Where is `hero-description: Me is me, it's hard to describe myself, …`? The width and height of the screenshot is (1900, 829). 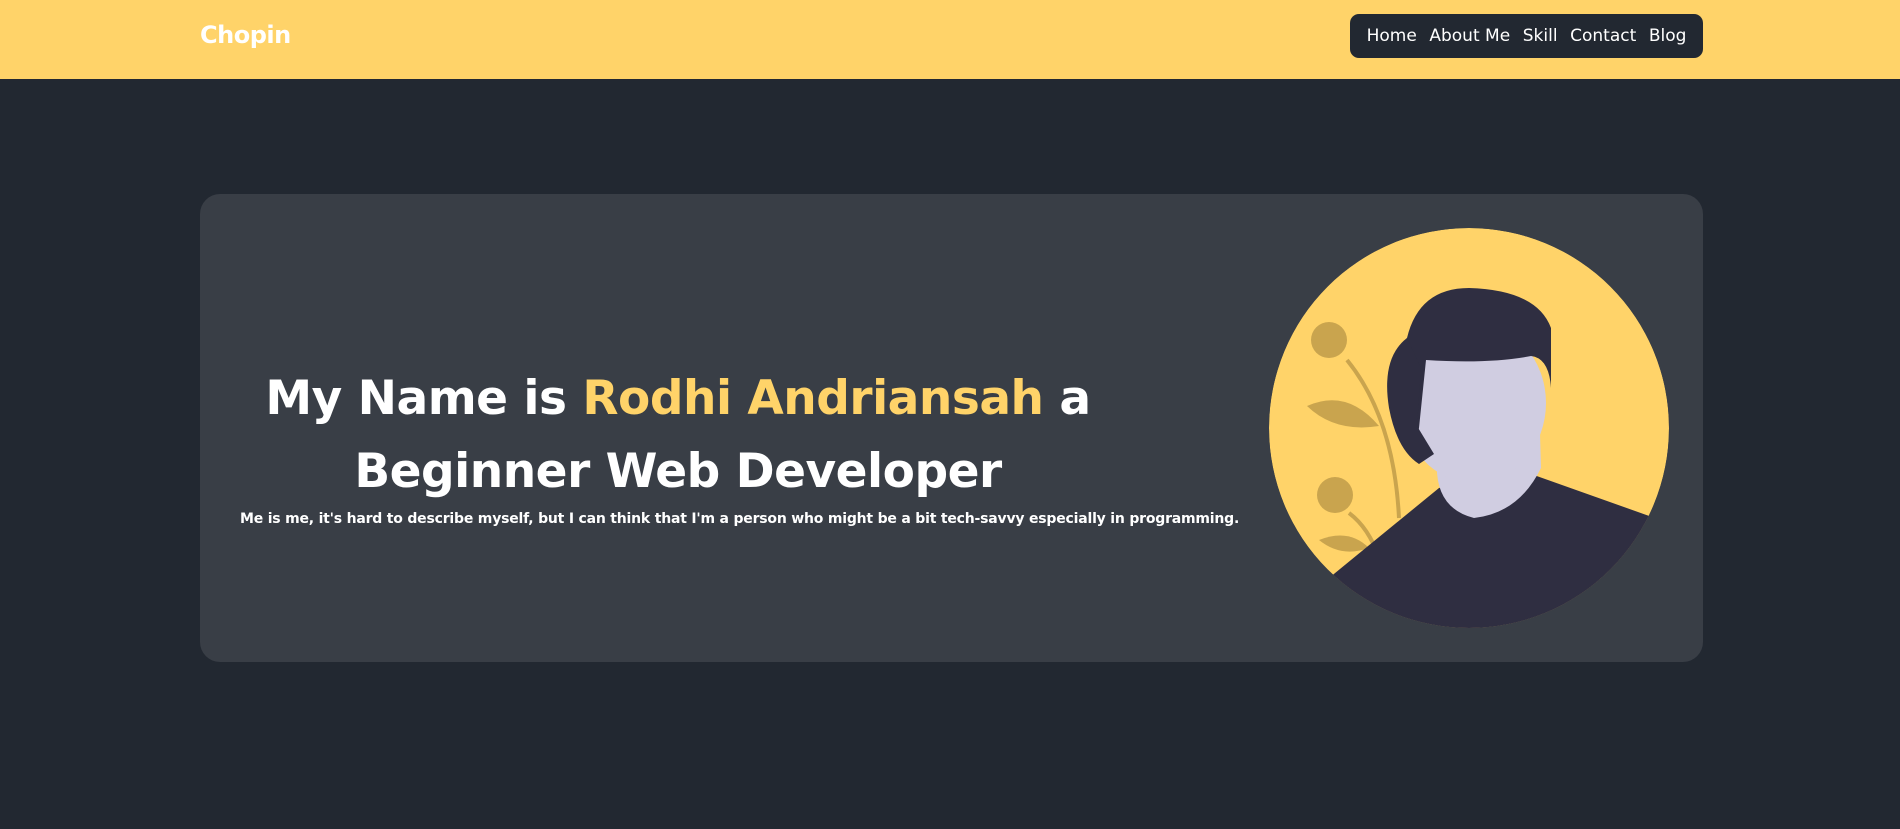
hero-description: Me is me, it's hard to describe myself, … is located at coordinates (740, 519).